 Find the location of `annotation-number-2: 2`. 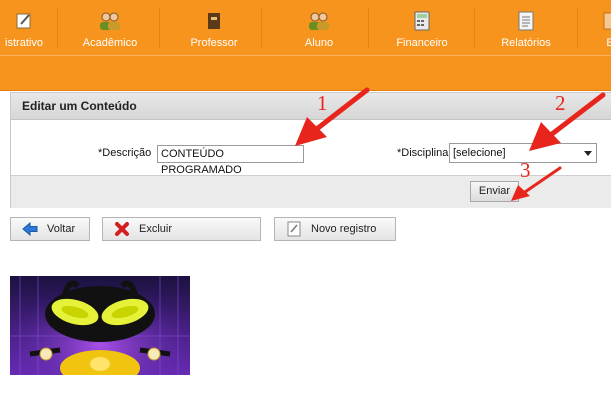

annotation-number-2: 2 is located at coordinates (560, 103).